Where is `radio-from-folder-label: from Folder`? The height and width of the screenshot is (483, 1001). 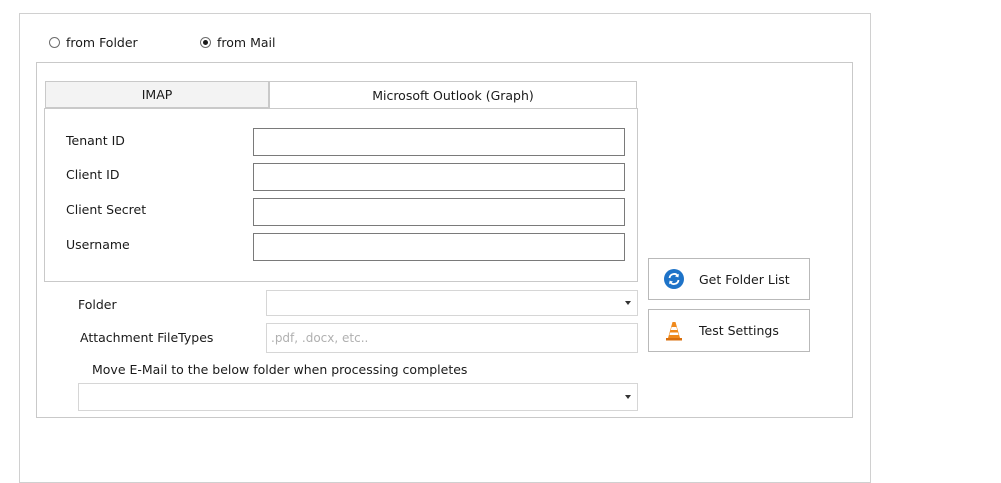 radio-from-folder-label: from Folder is located at coordinates (102, 42).